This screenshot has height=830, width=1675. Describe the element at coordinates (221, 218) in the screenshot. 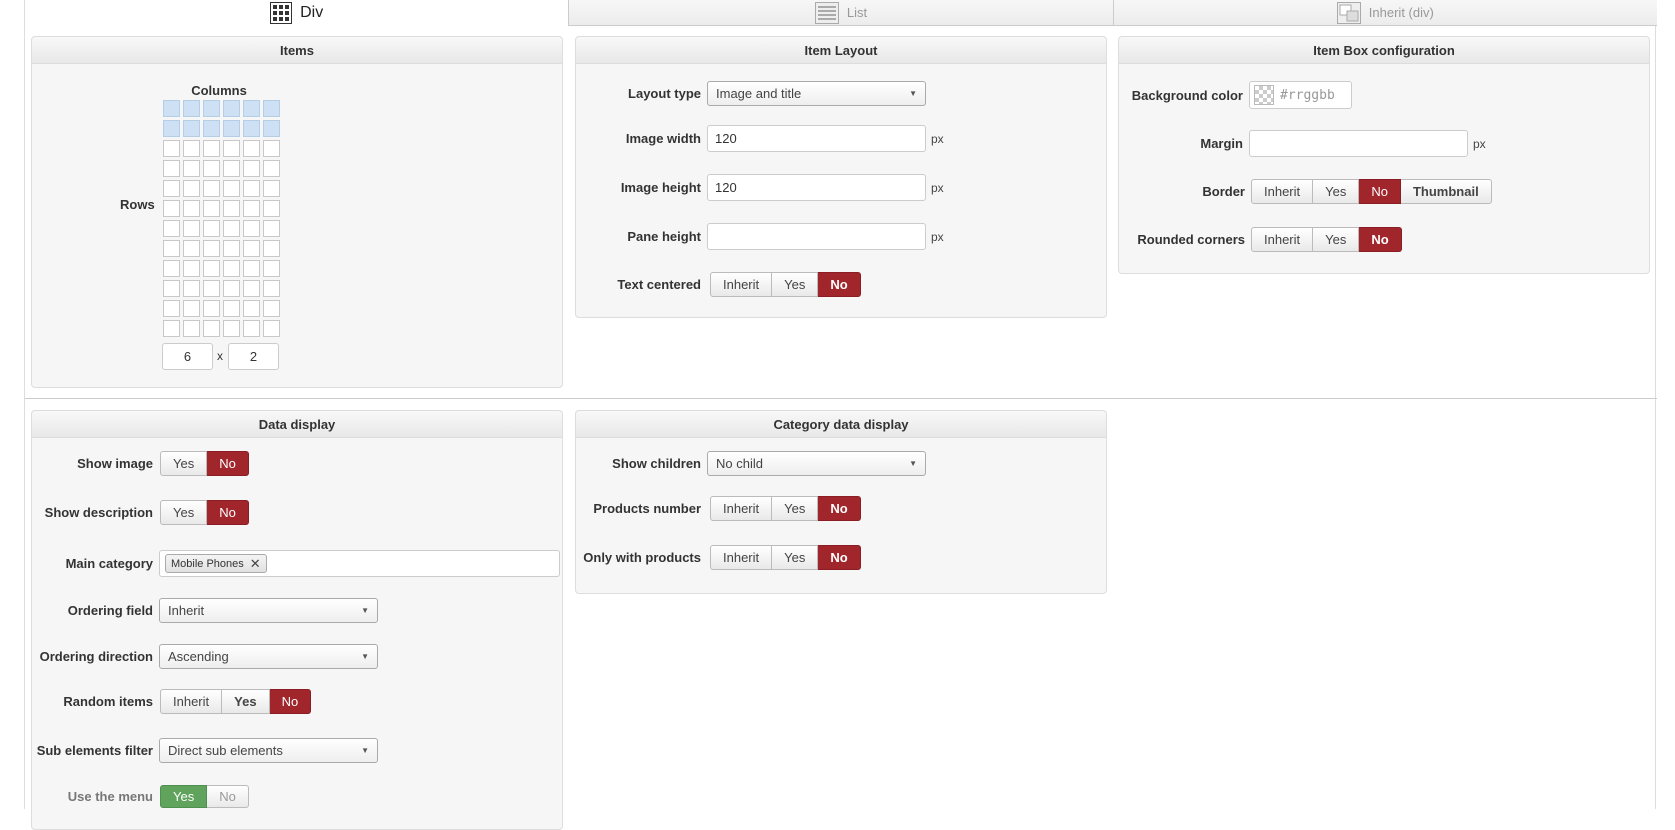

I see `grid-selector` at that location.